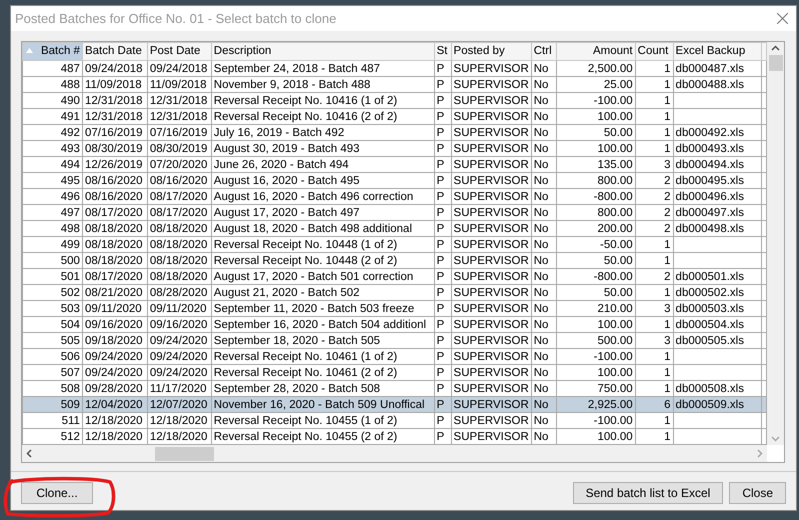 The width and height of the screenshot is (799, 520). Describe the element at coordinates (654, 51) in the screenshot. I see `column-header: Count` at that location.